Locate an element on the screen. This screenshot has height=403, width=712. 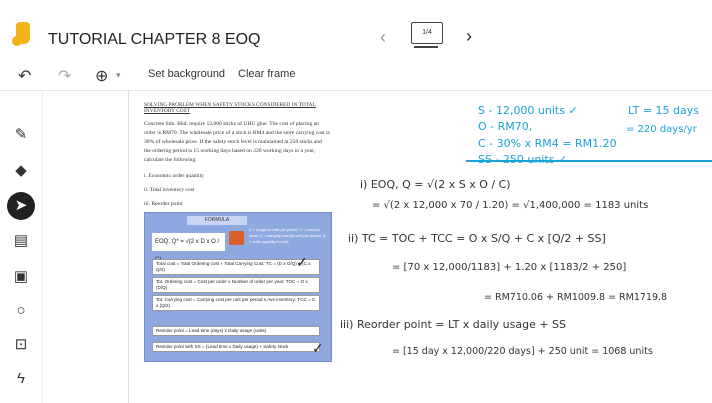
note-icon: ▤ is located at coordinates (21, 241).